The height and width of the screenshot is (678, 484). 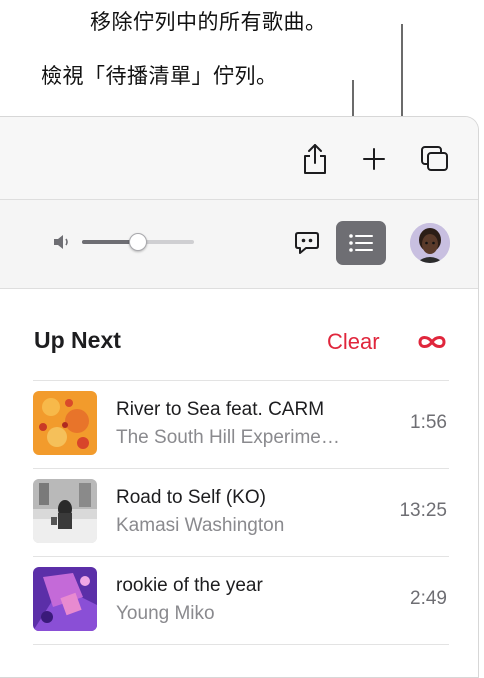 I want to click on queue-row: rookie of the year Young Miko 2:49, so click(x=241, y=601).